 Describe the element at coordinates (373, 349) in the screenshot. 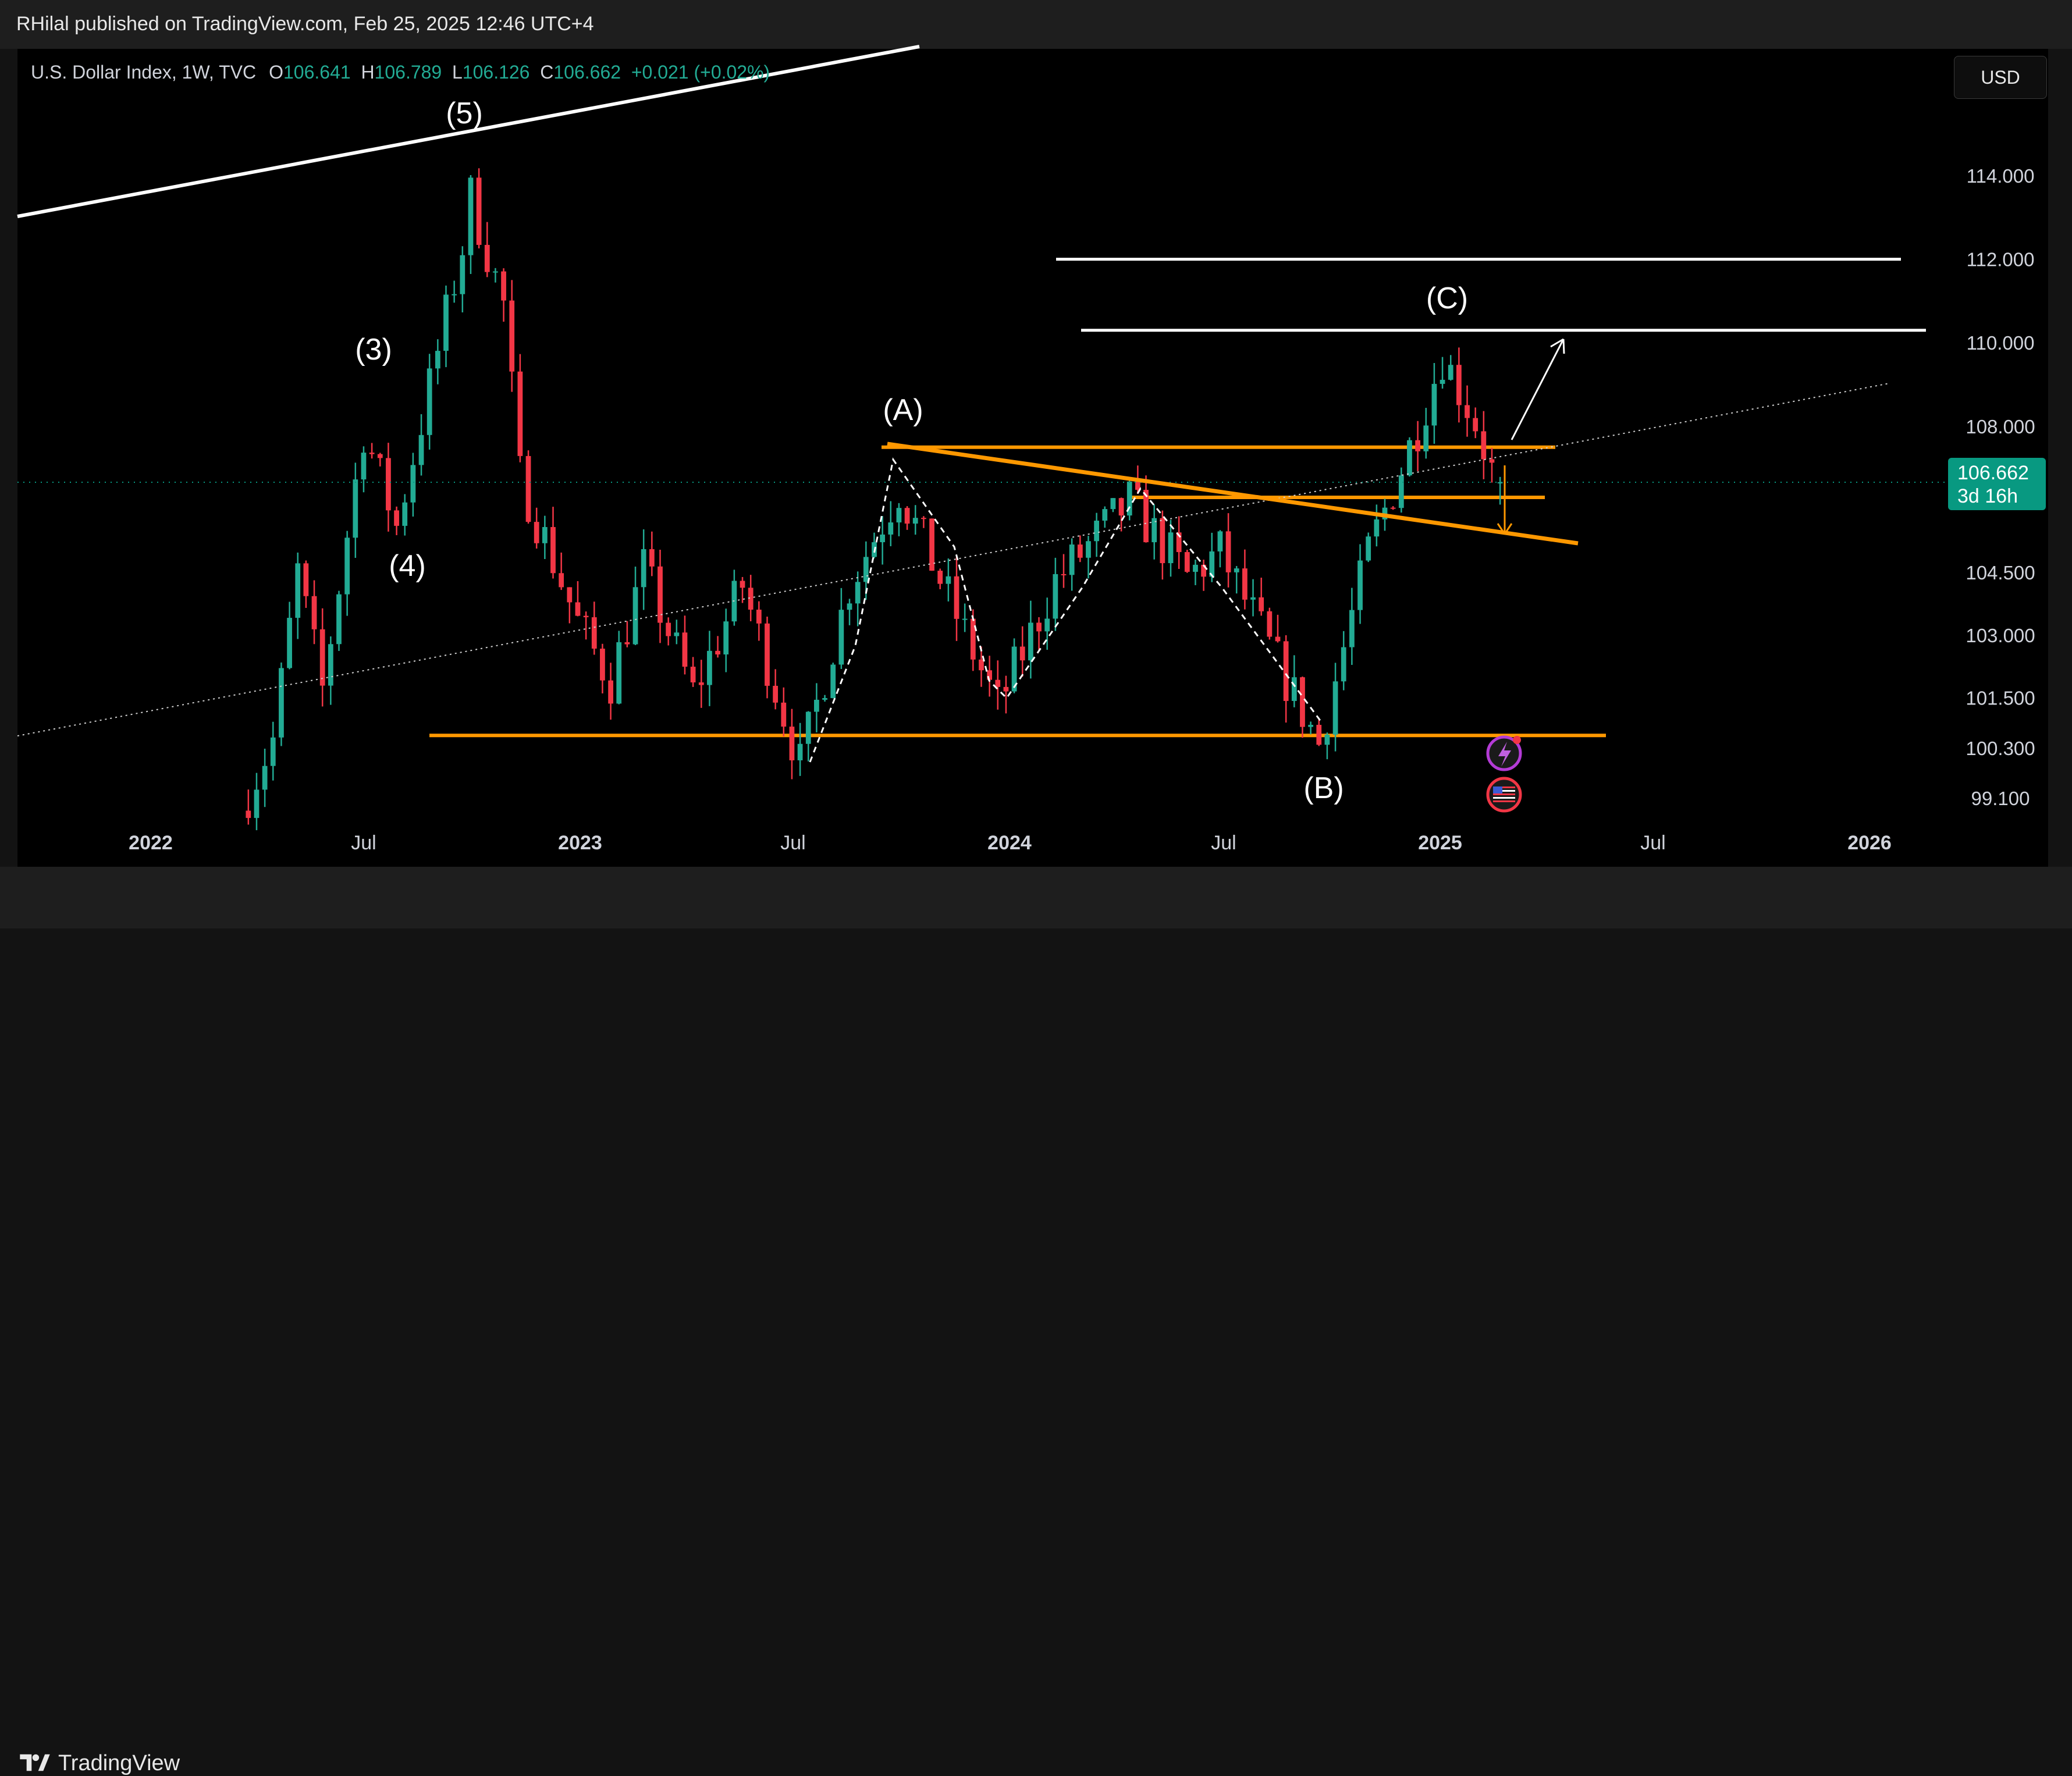

I see `wave-label: (3)` at that location.